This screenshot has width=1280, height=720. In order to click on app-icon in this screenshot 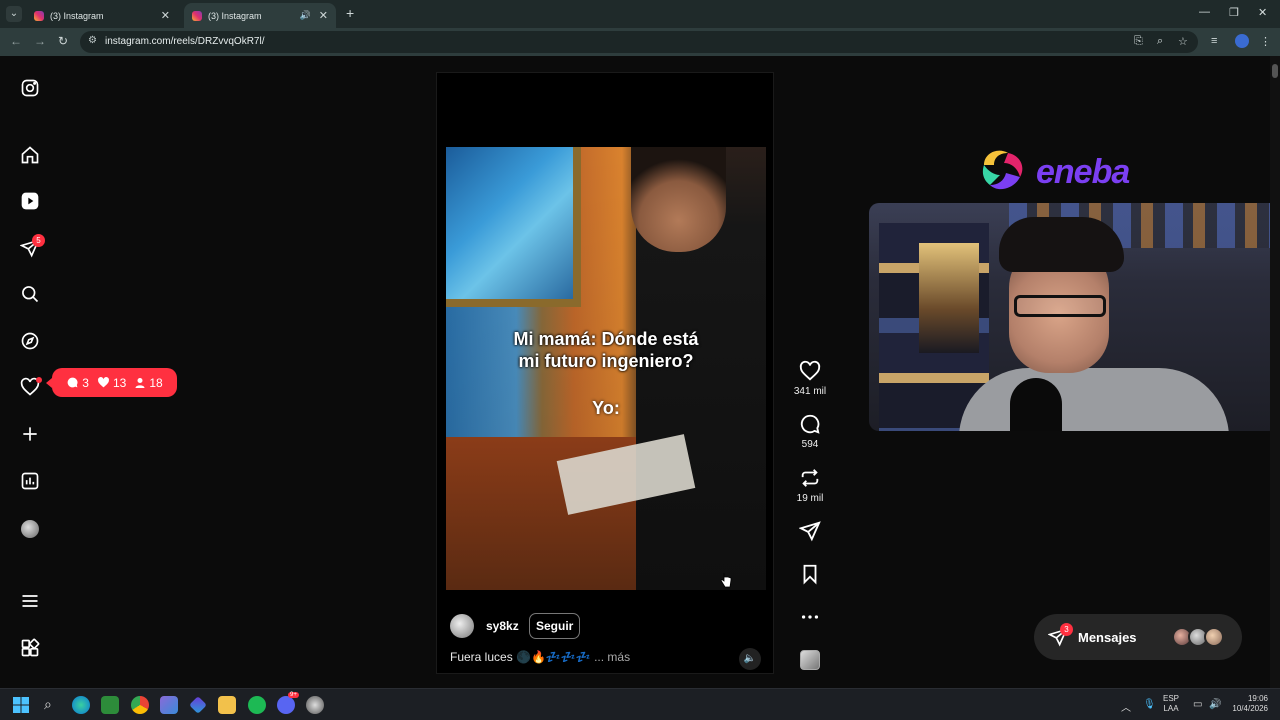, I will do `click(169, 705)`.